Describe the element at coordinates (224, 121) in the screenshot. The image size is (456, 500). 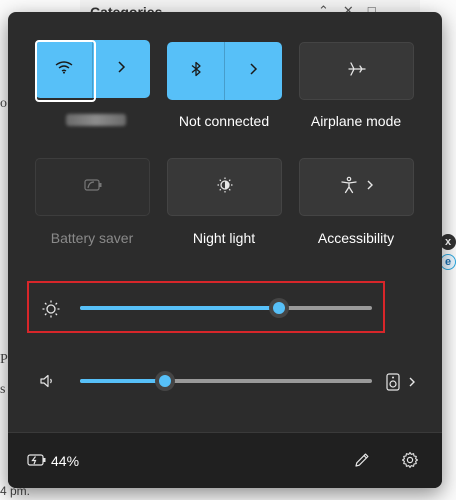
I see `bluetooth-label: Not connected` at that location.